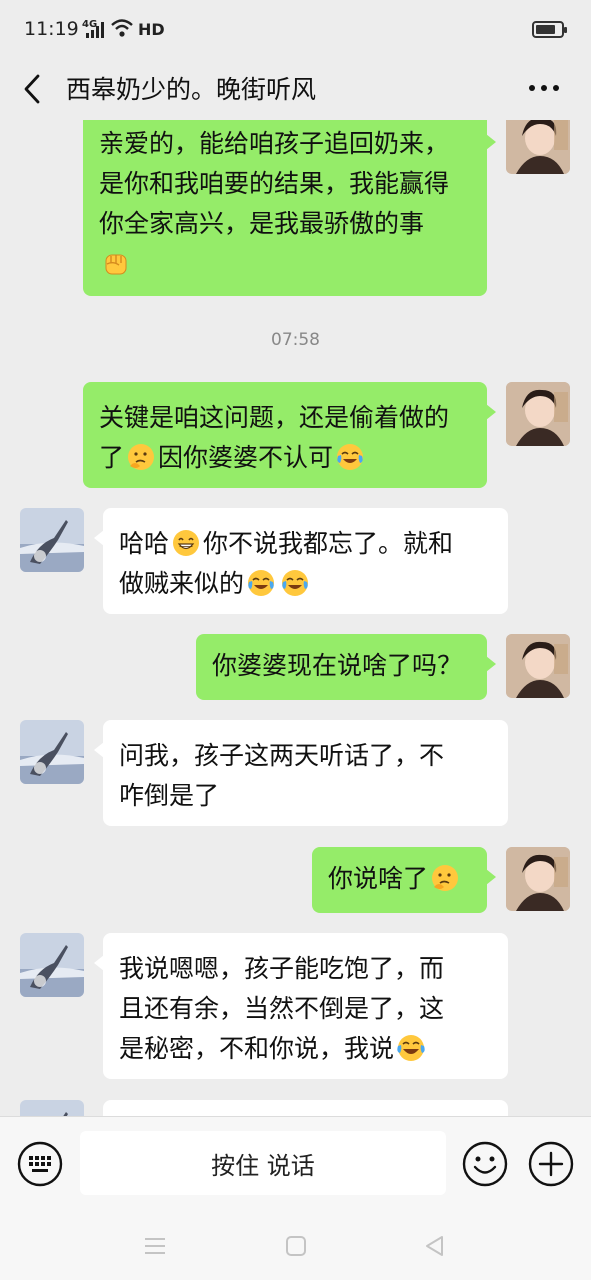 This screenshot has width=591, height=1280. I want to click on more-button, so click(544, 88).